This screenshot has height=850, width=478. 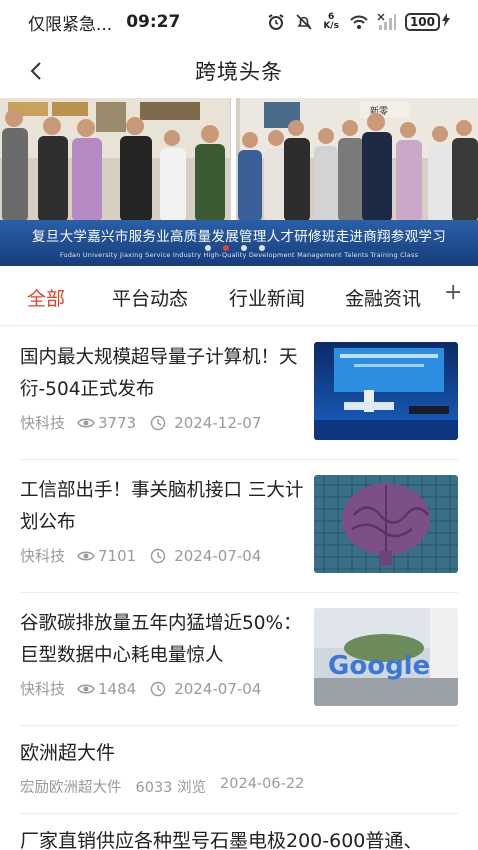 What do you see at coordinates (267, 297) in the screenshot?
I see `tab-industry-news: 行业新闻` at bounding box center [267, 297].